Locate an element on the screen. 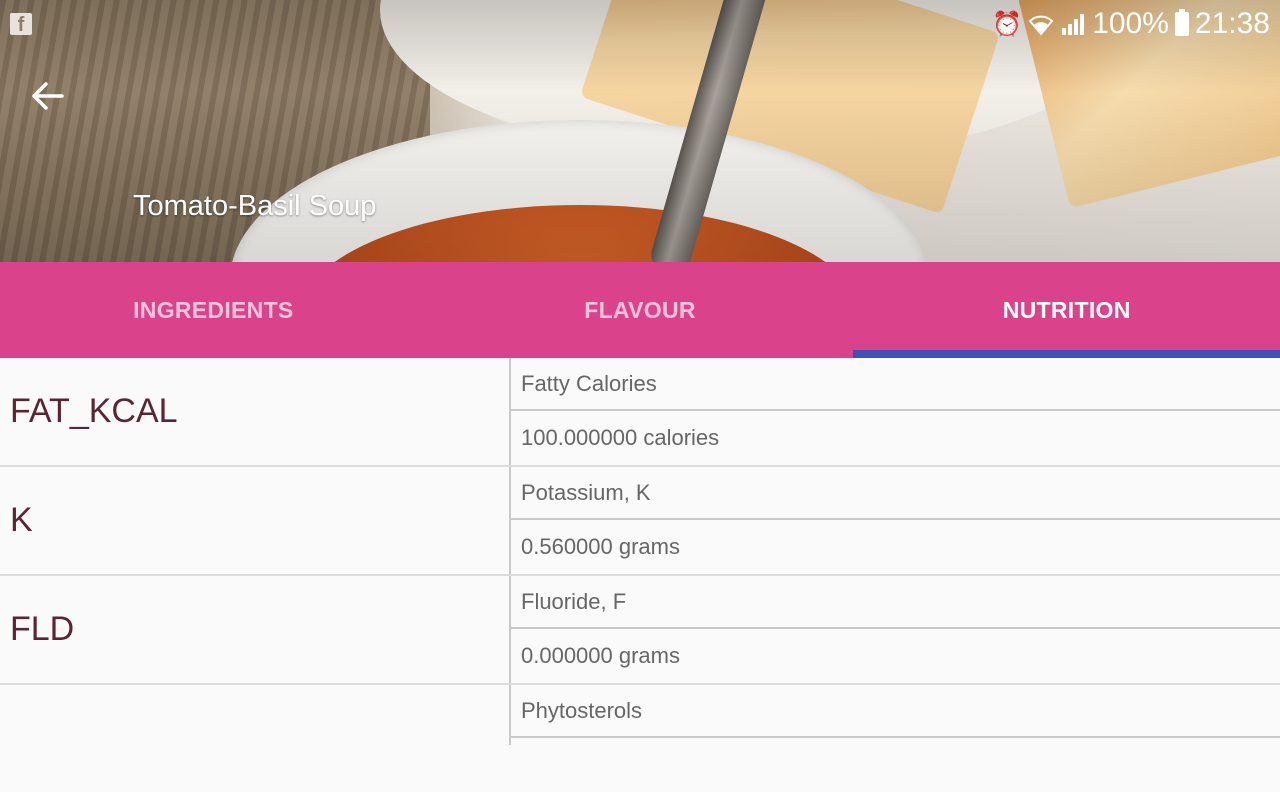 The height and width of the screenshot is (792, 1280). clock: 21:38 is located at coordinates (1232, 23).